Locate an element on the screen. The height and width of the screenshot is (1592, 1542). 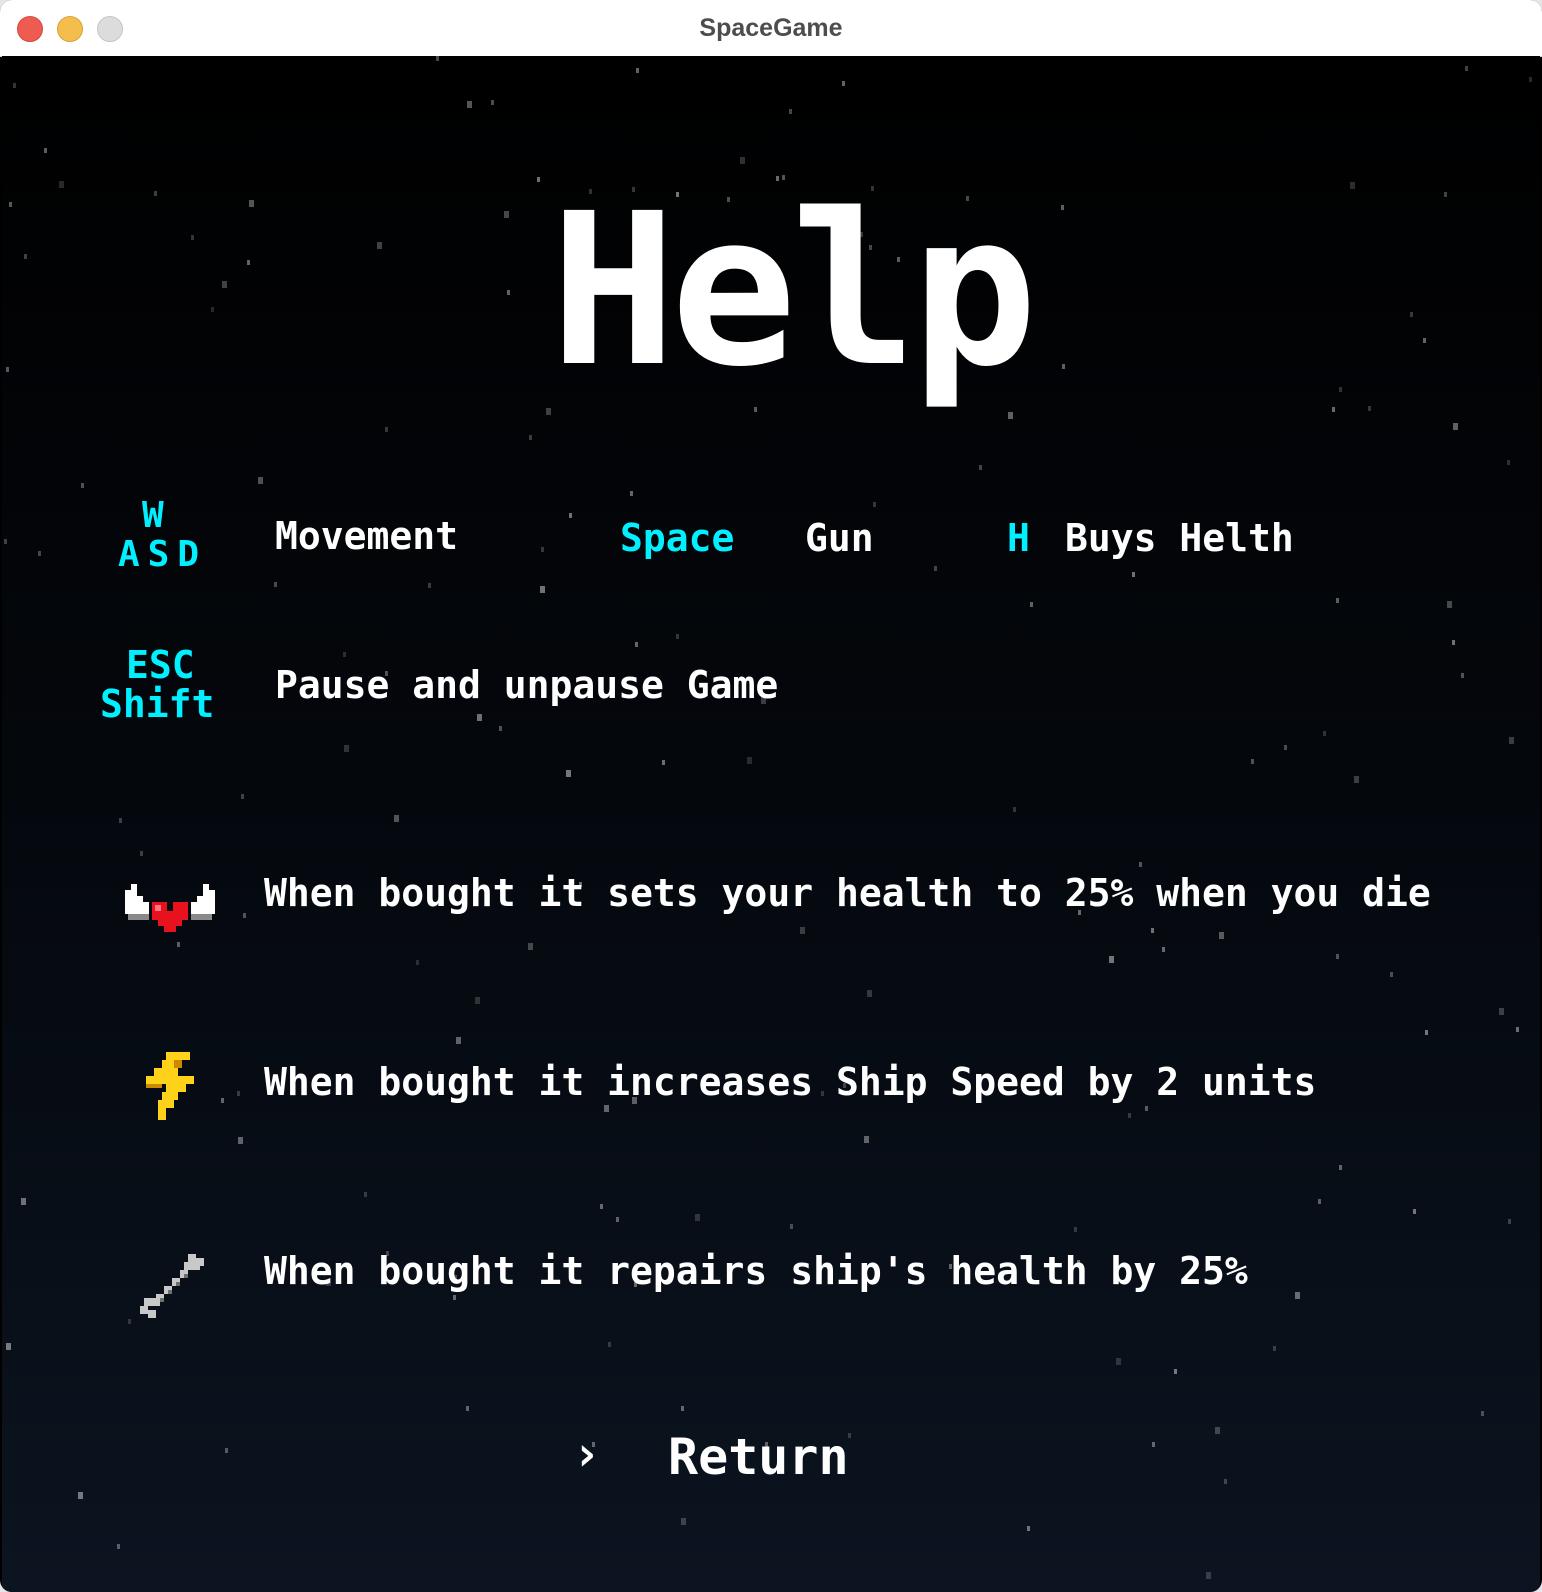
buy-health-label: Buys Helth is located at coordinates (1179, 538).